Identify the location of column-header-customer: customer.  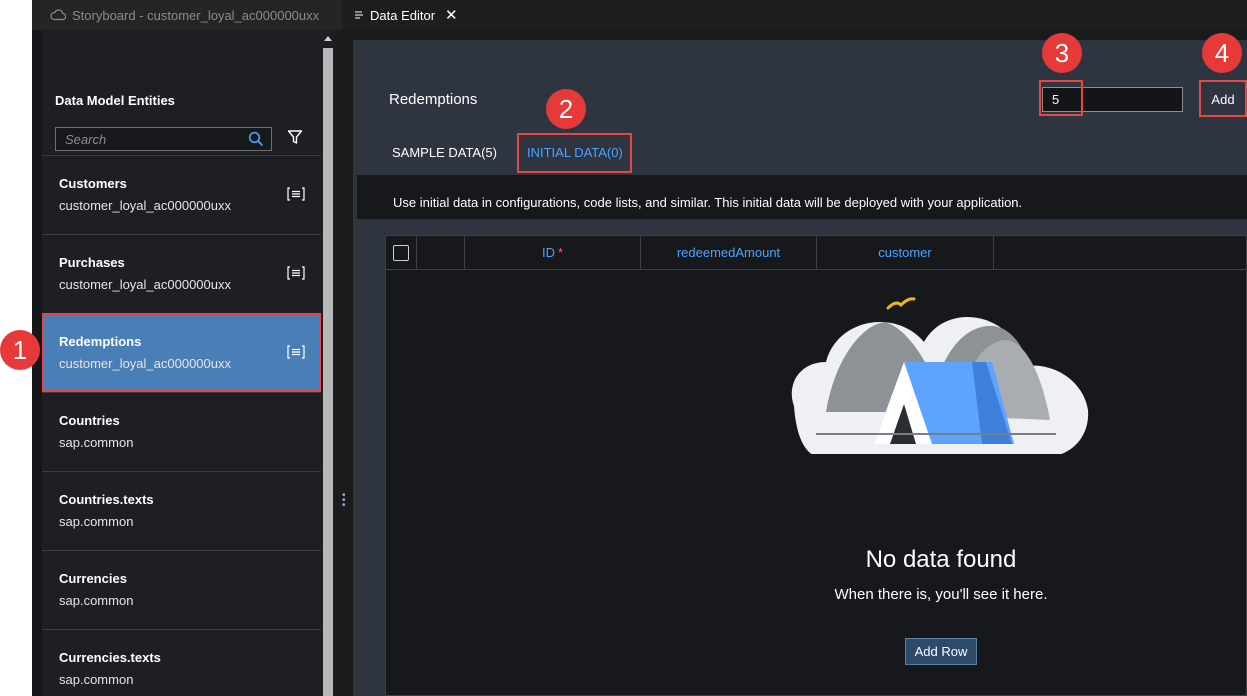
(905, 252).